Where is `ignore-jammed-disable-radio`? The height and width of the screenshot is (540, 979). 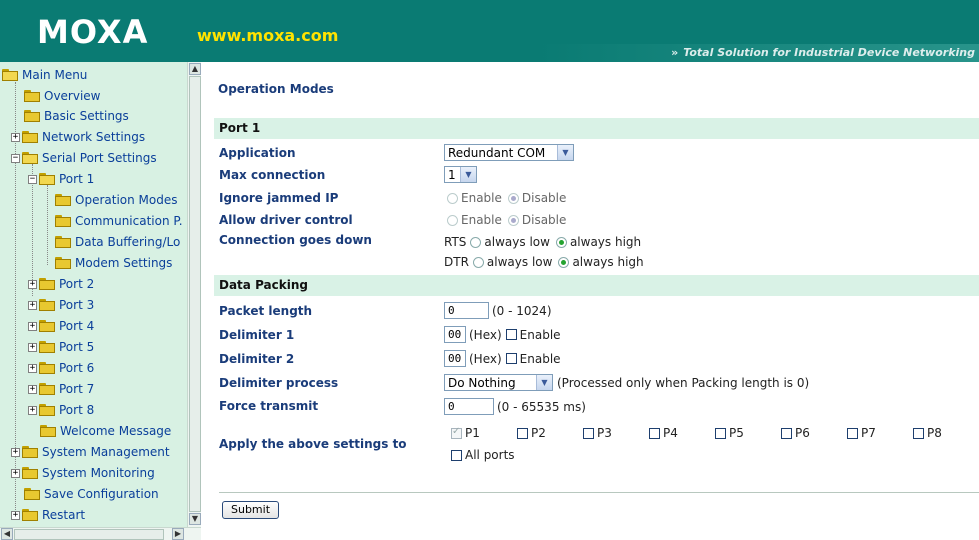
ignore-jammed-disable-radio is located at coordinates (513, 198).